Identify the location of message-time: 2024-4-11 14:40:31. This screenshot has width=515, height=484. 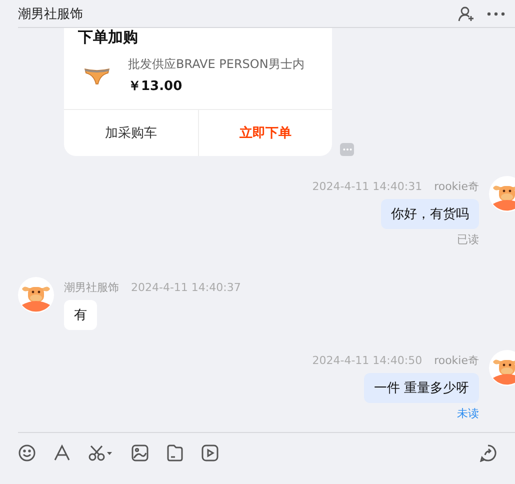
(367, 187).